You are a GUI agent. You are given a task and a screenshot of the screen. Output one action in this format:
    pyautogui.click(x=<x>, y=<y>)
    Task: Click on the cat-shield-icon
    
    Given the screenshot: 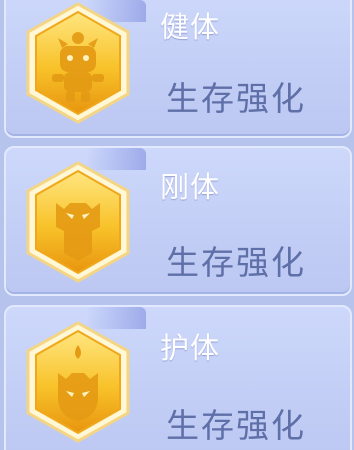 What is the action you would take?
    pyautogui.click(x=78, y=222)
    